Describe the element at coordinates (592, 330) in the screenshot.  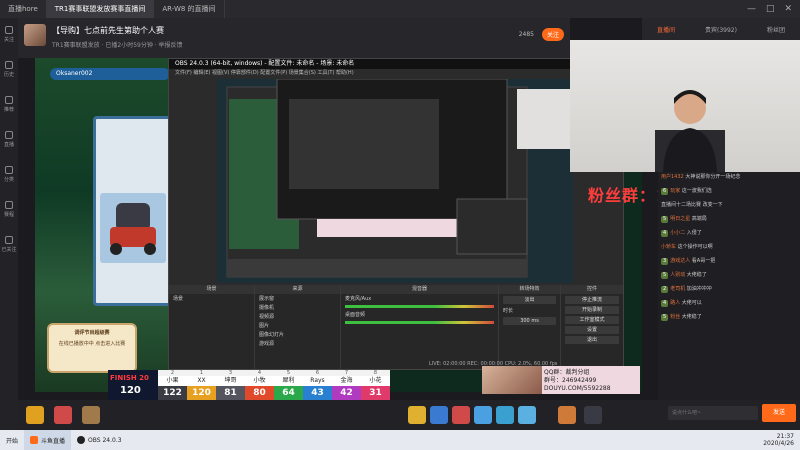
I see `settings-button: 设置` at that location.